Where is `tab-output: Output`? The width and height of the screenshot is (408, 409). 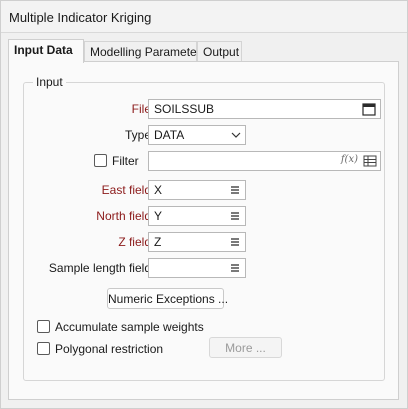 tab-output: Output is located at coordinates (219, 51).